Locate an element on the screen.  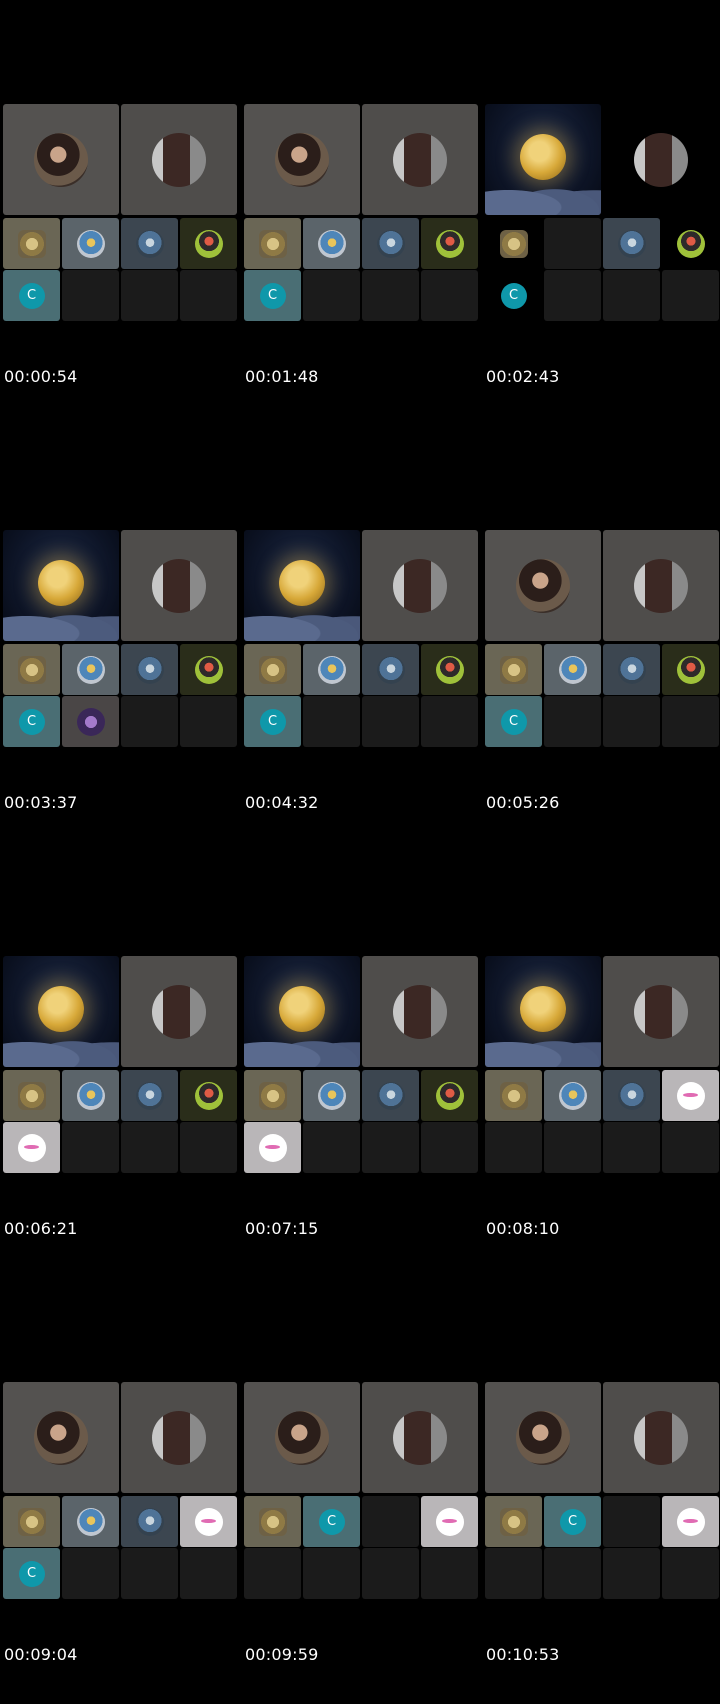
timestamp: 00:01:48 is located at coordinates (282, 376).